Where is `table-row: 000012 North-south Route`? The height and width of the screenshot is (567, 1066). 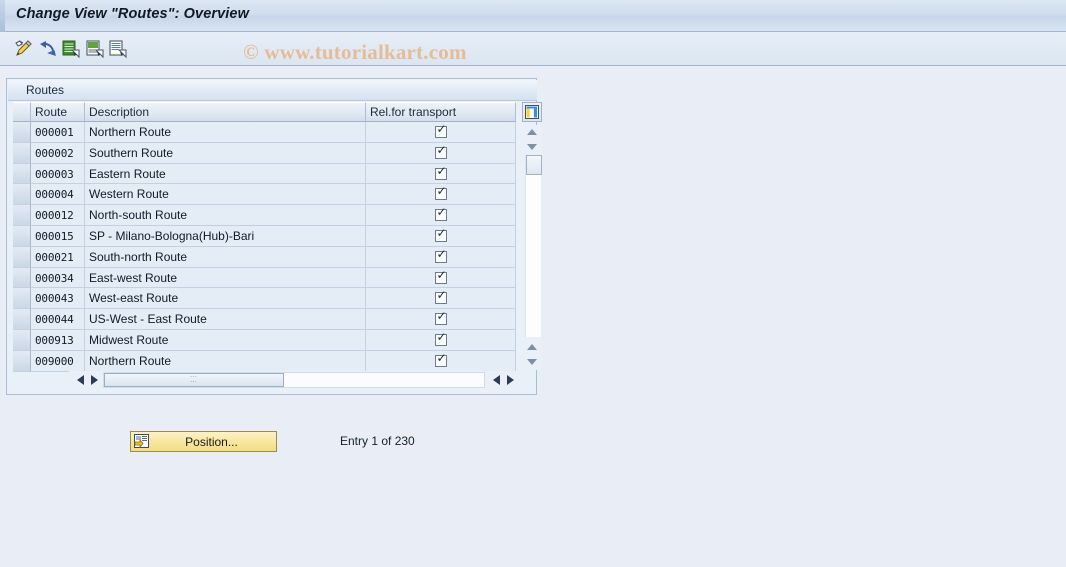 table-row: 000012 North-south Route is located at coordinates (265, 215).